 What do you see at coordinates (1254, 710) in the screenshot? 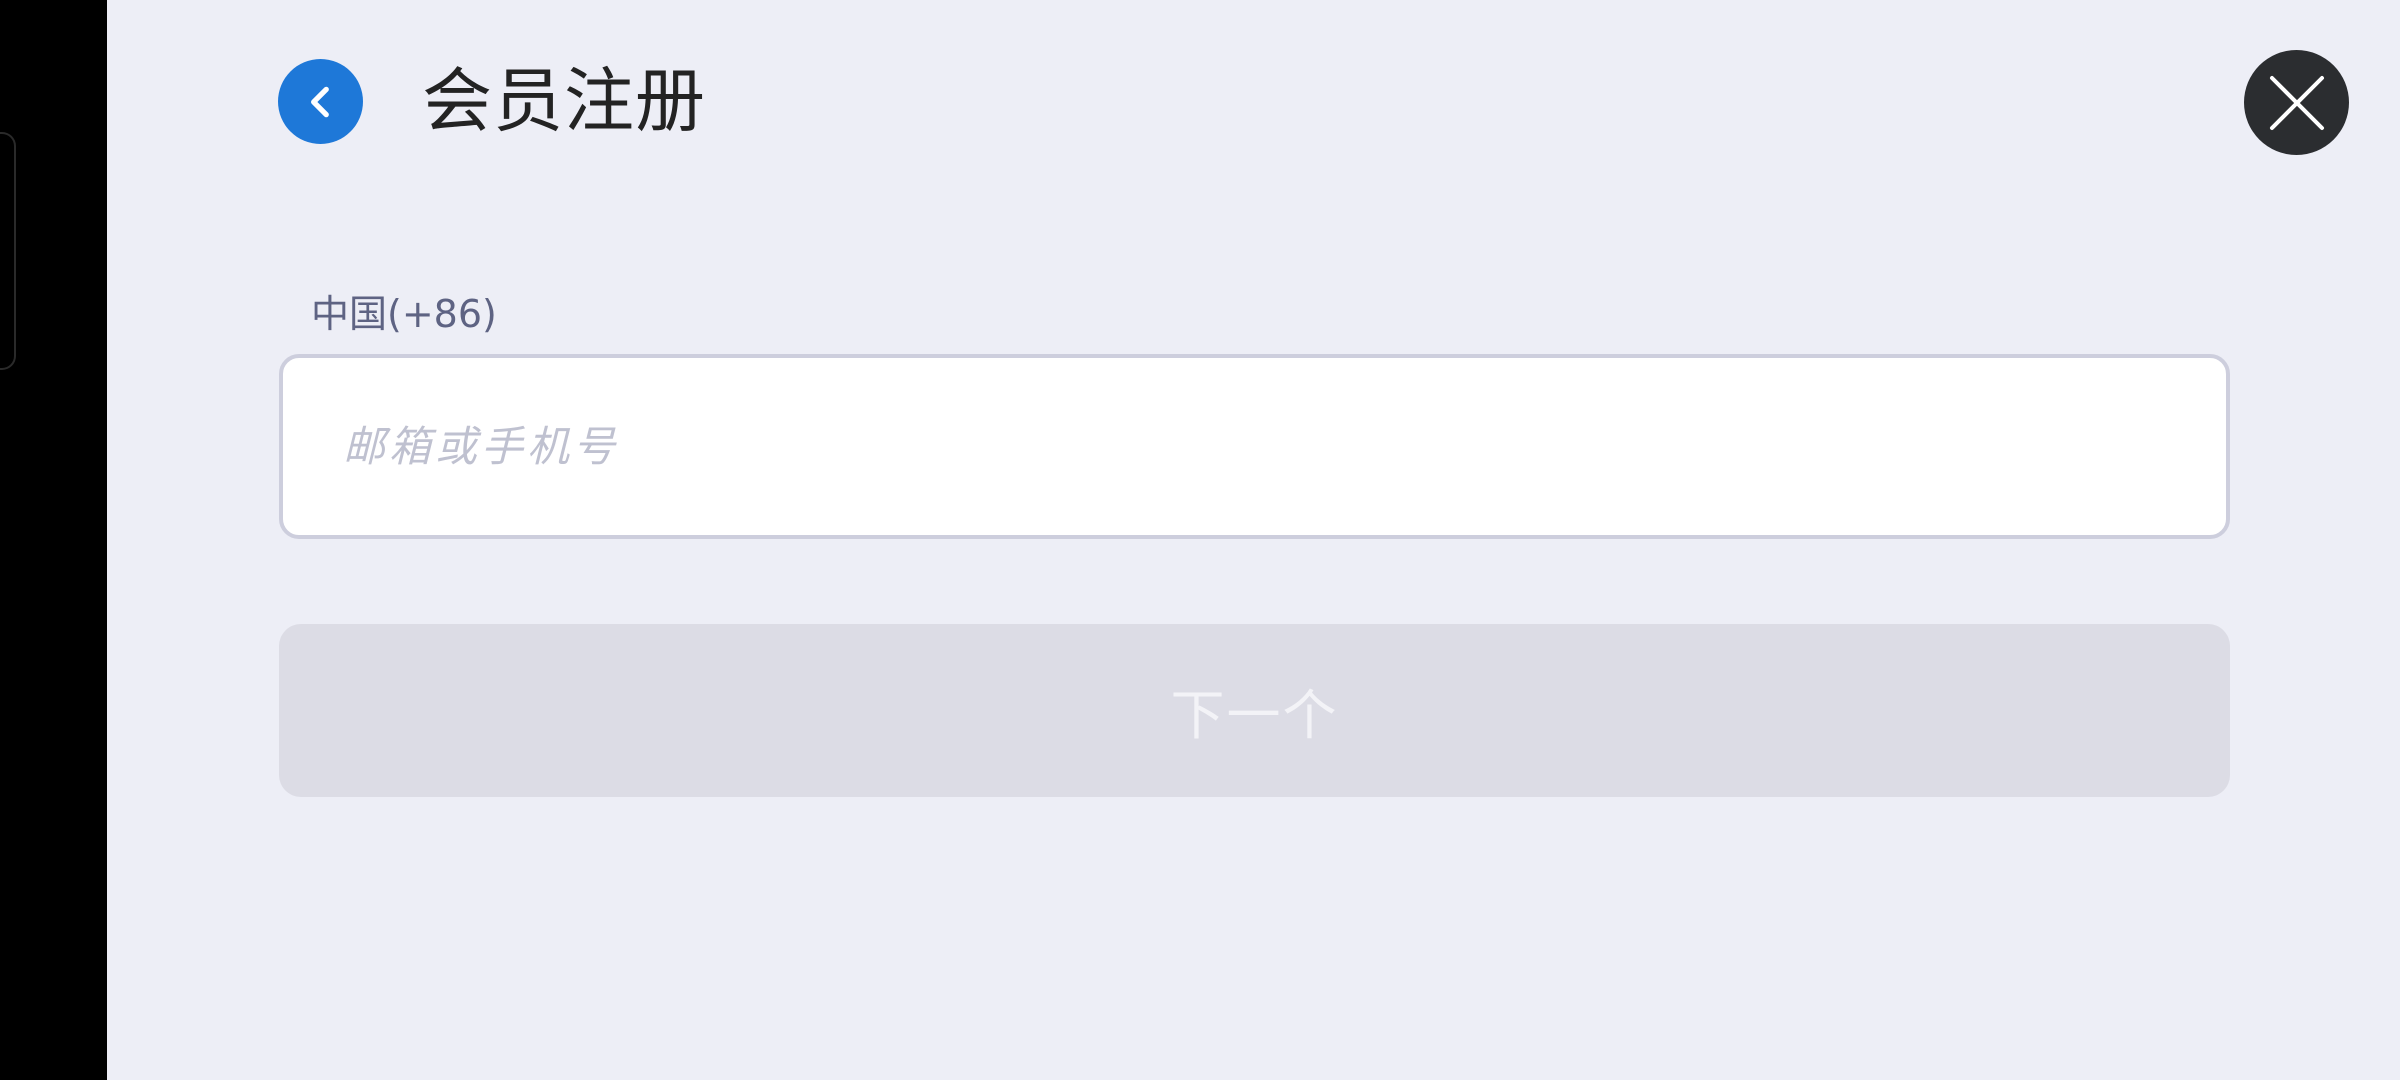
I see `next-button: 下一个` at bounding box center [1254, 710].